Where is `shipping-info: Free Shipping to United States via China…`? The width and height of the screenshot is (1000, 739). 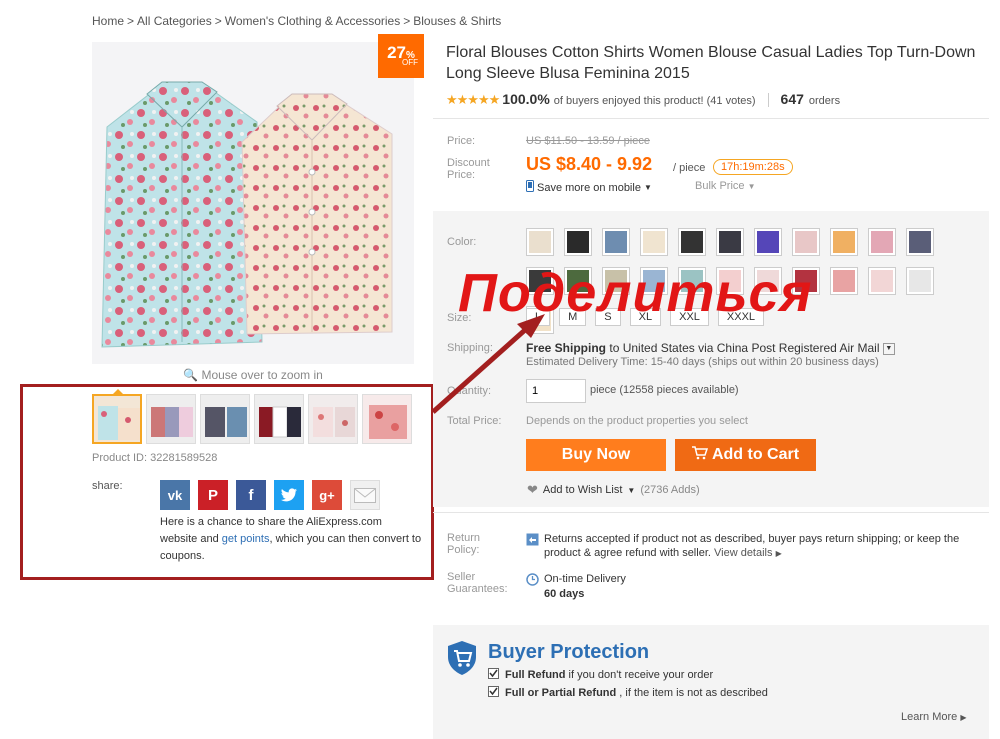 shipping-info: Free Shipping to United States via China… is located at coordinates (710, 348).